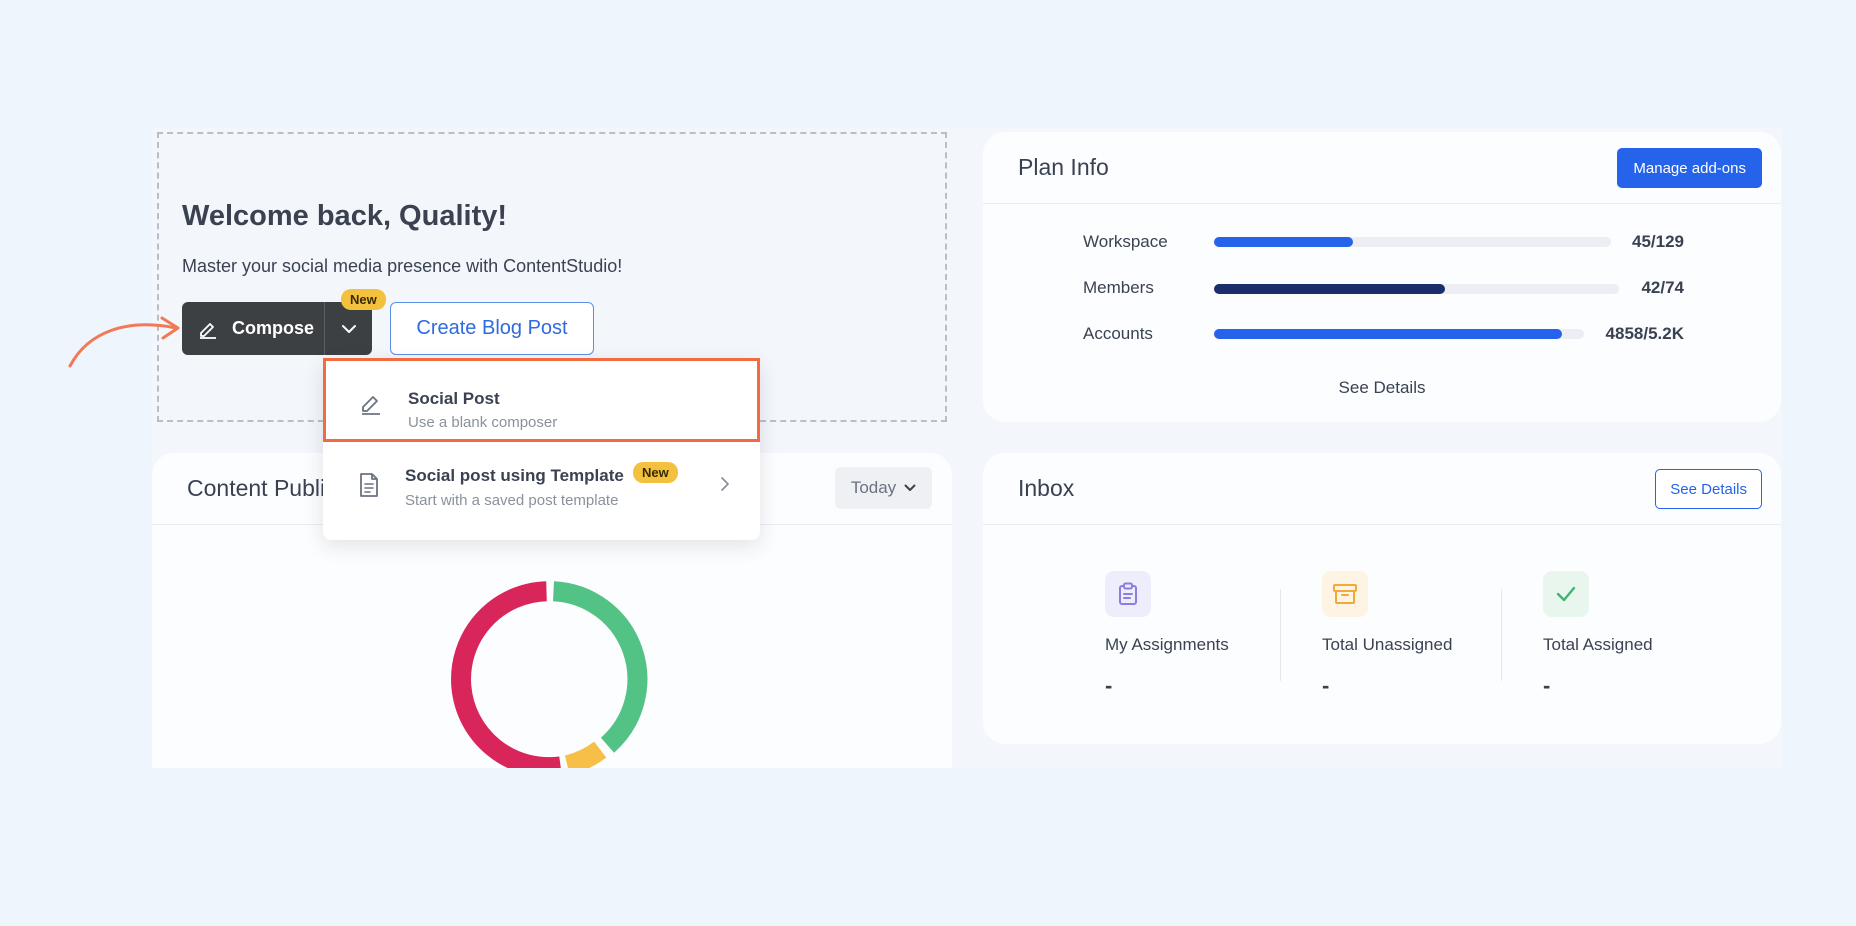  What do you see at coordinates (345, 216) in the screenshot?
I see `welcome-title: Welcome back, Quality!` at bounding box center [345, 216].